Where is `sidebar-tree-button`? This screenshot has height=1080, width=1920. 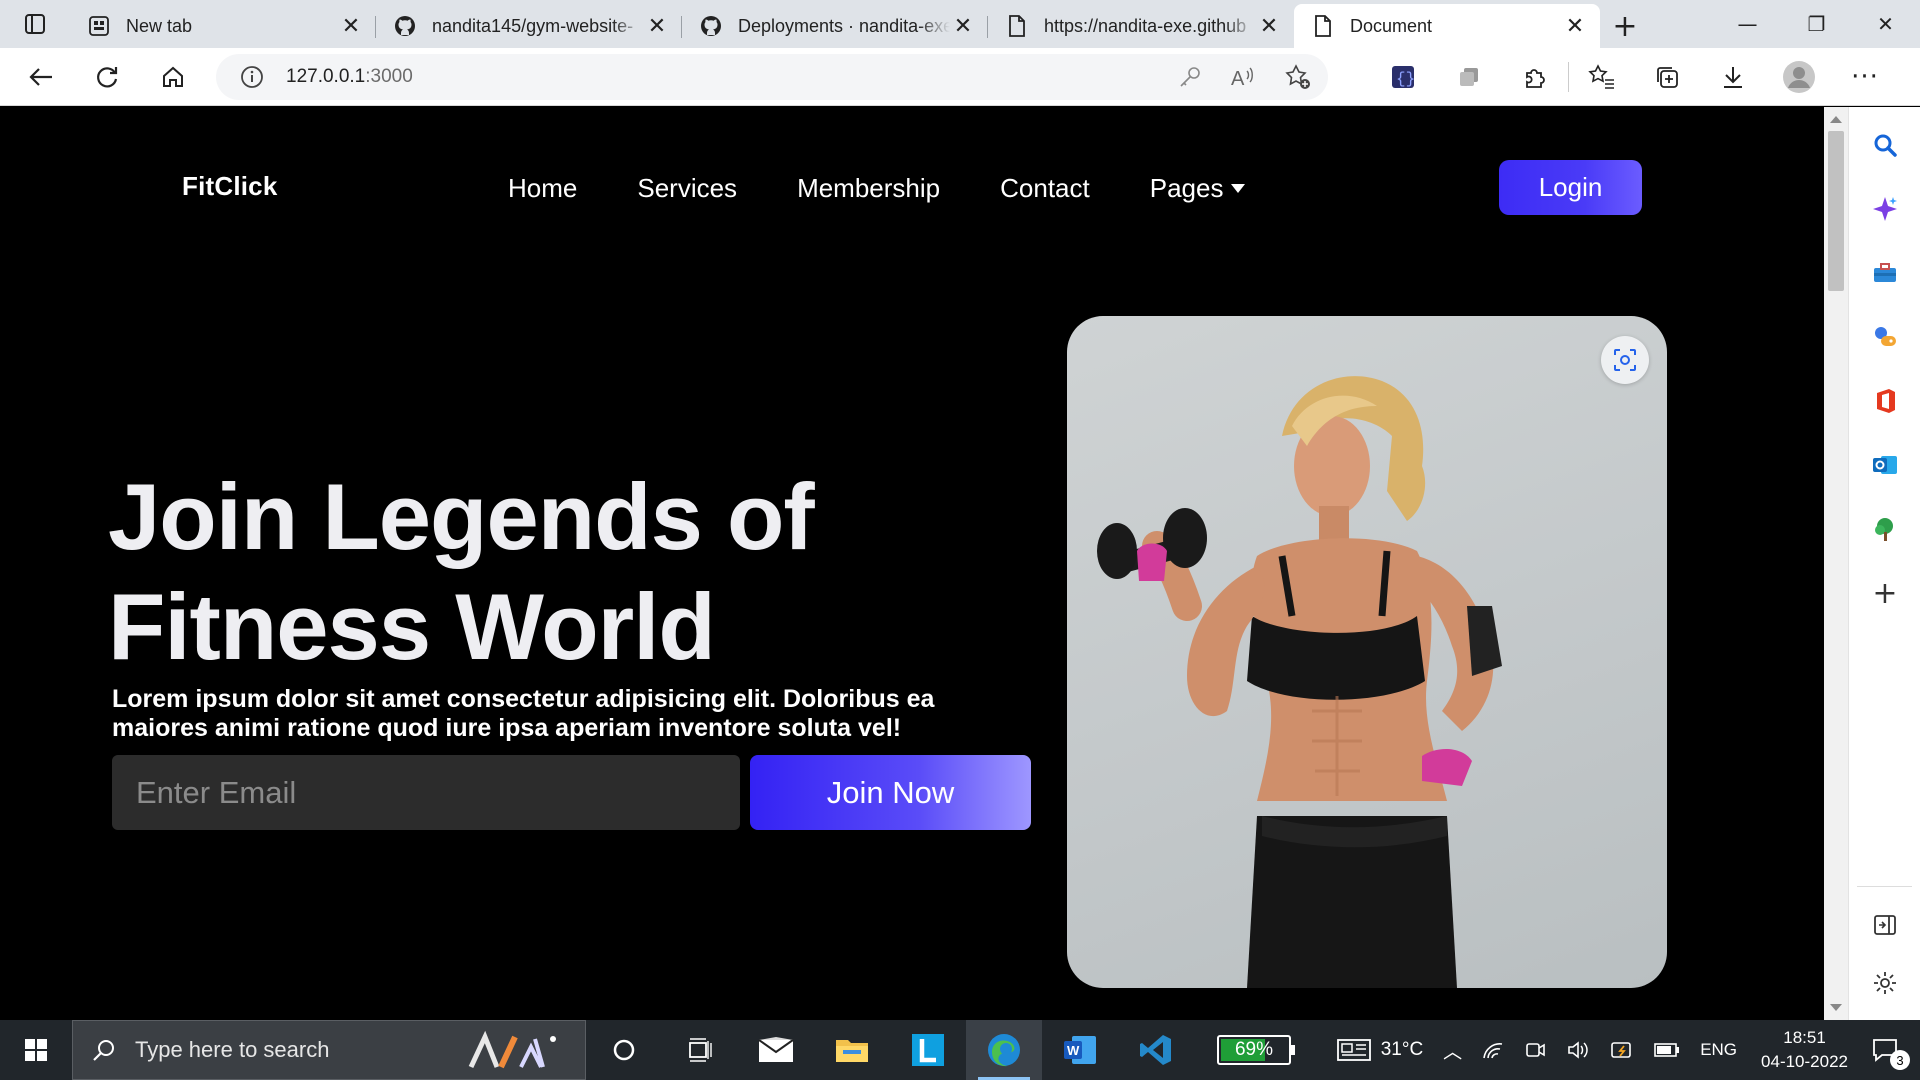 sidebar-tree-button is located at coordinates (1885, 529).